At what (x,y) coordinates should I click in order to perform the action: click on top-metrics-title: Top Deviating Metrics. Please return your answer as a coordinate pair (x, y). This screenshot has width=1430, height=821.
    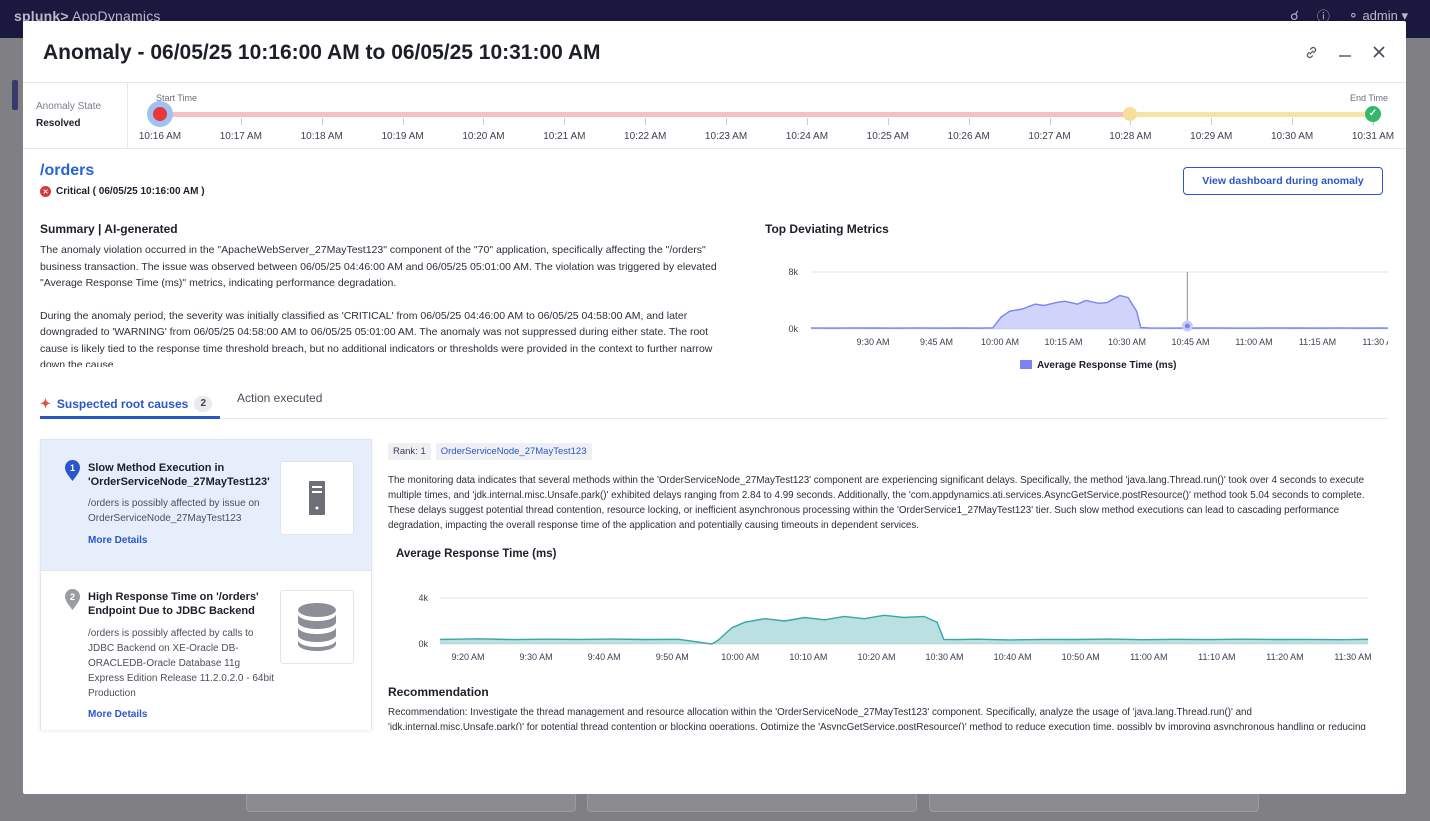
    Looking at the image, I should click on (827, 229).